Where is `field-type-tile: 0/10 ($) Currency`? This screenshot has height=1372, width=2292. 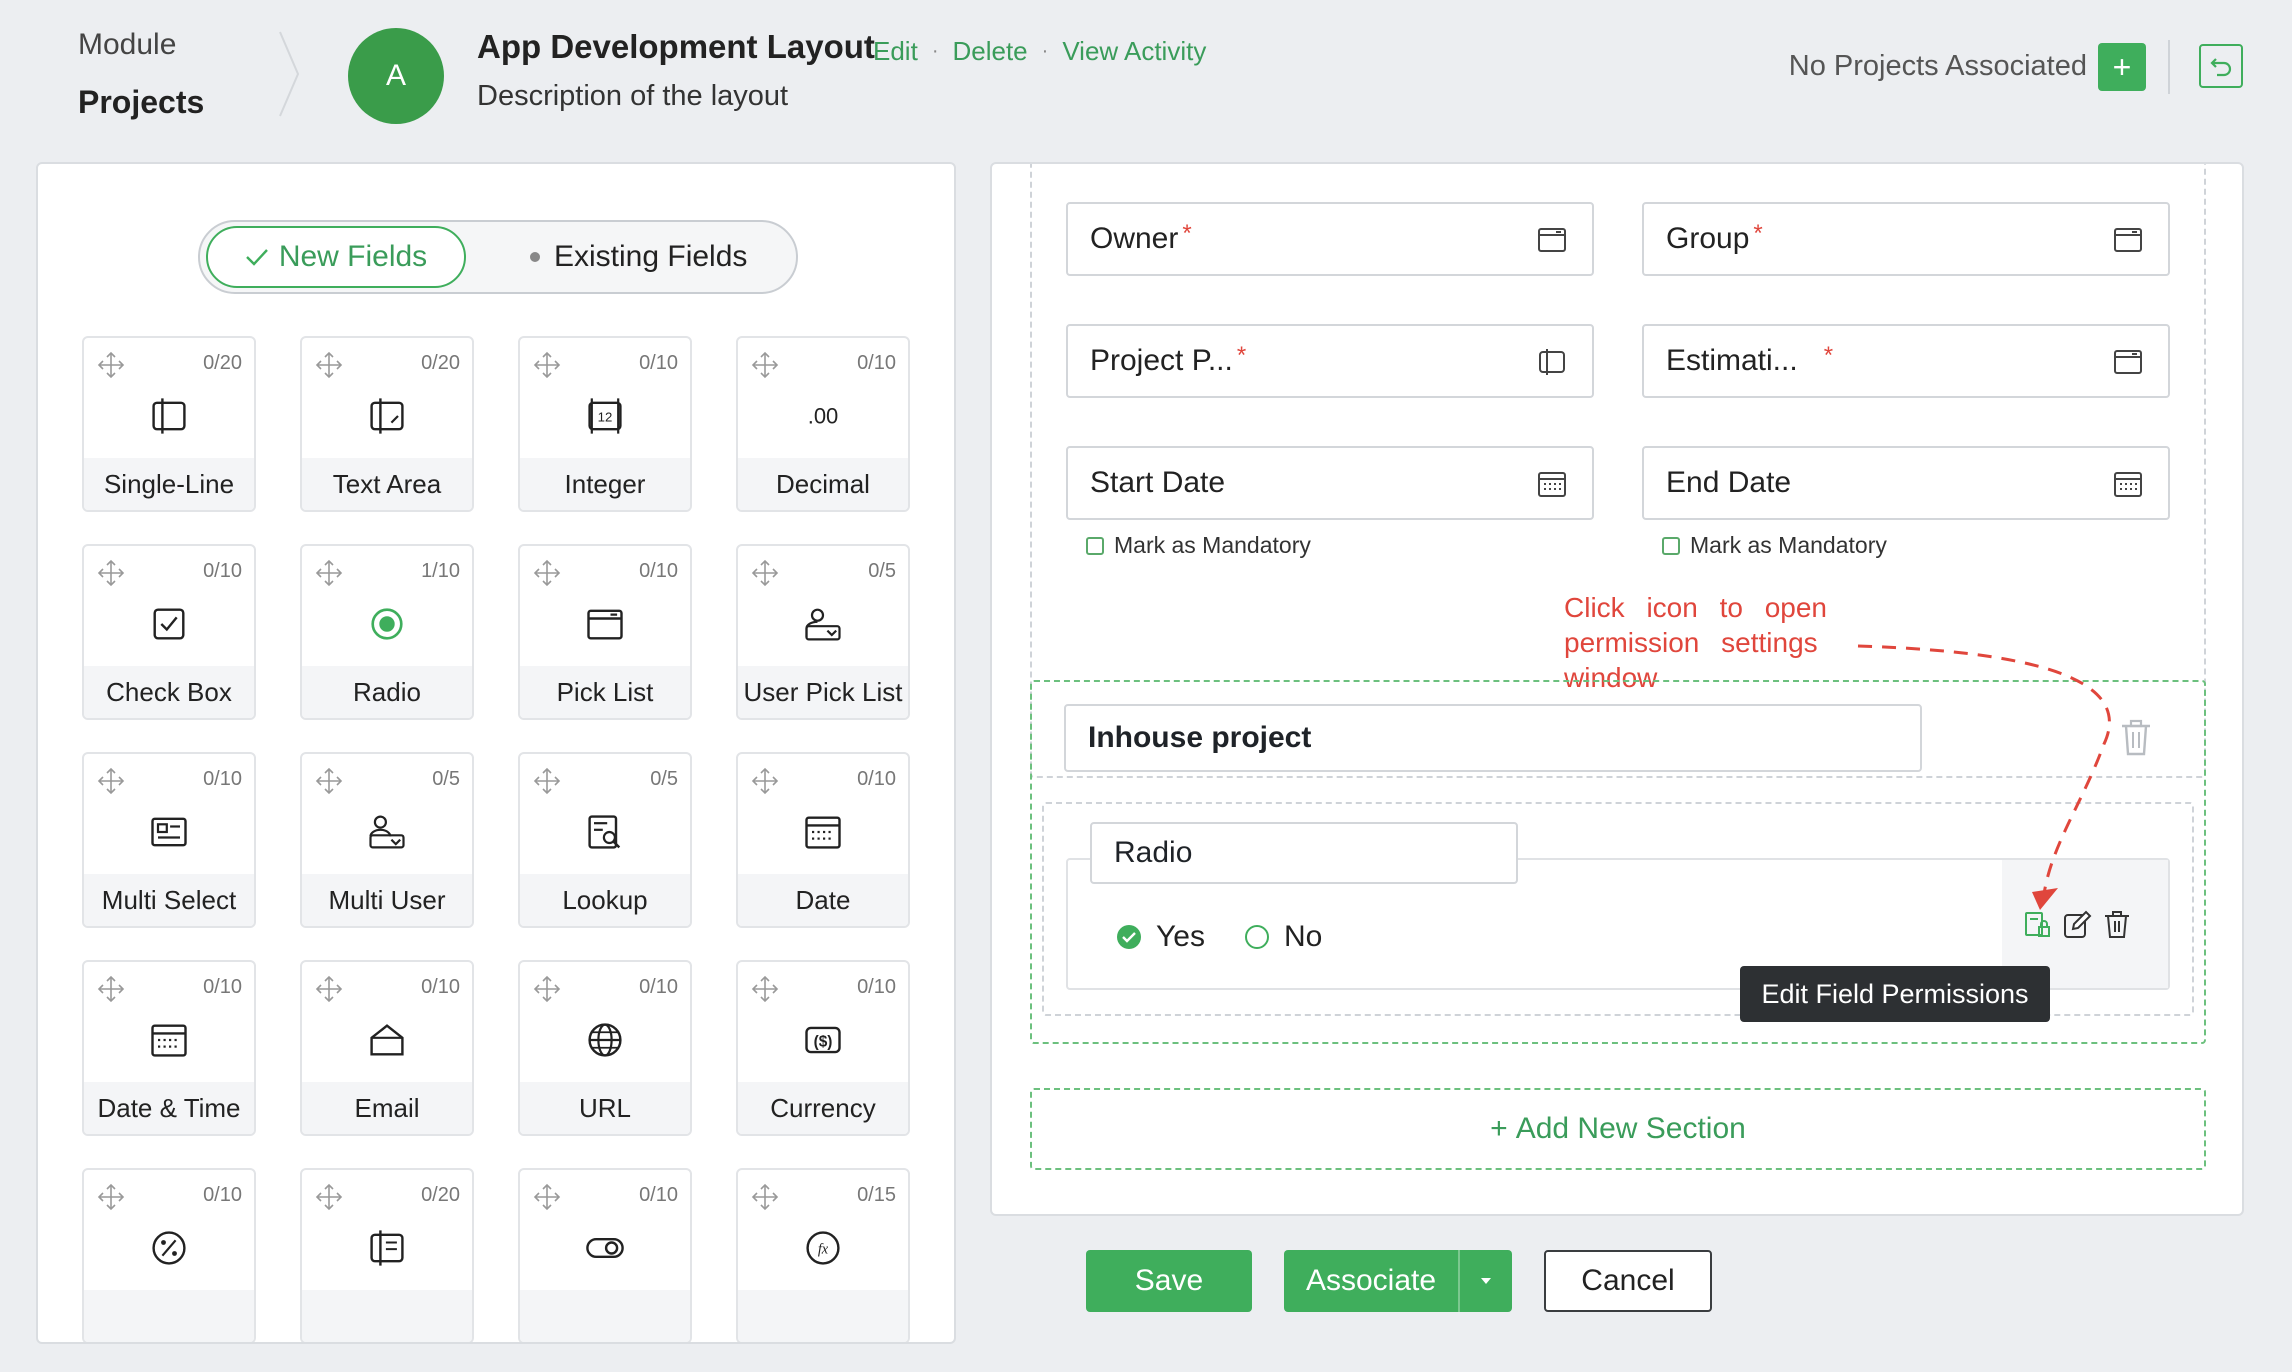 field-type-tile: 0/10 ($) Currency is located at coordinates (823, 1048).